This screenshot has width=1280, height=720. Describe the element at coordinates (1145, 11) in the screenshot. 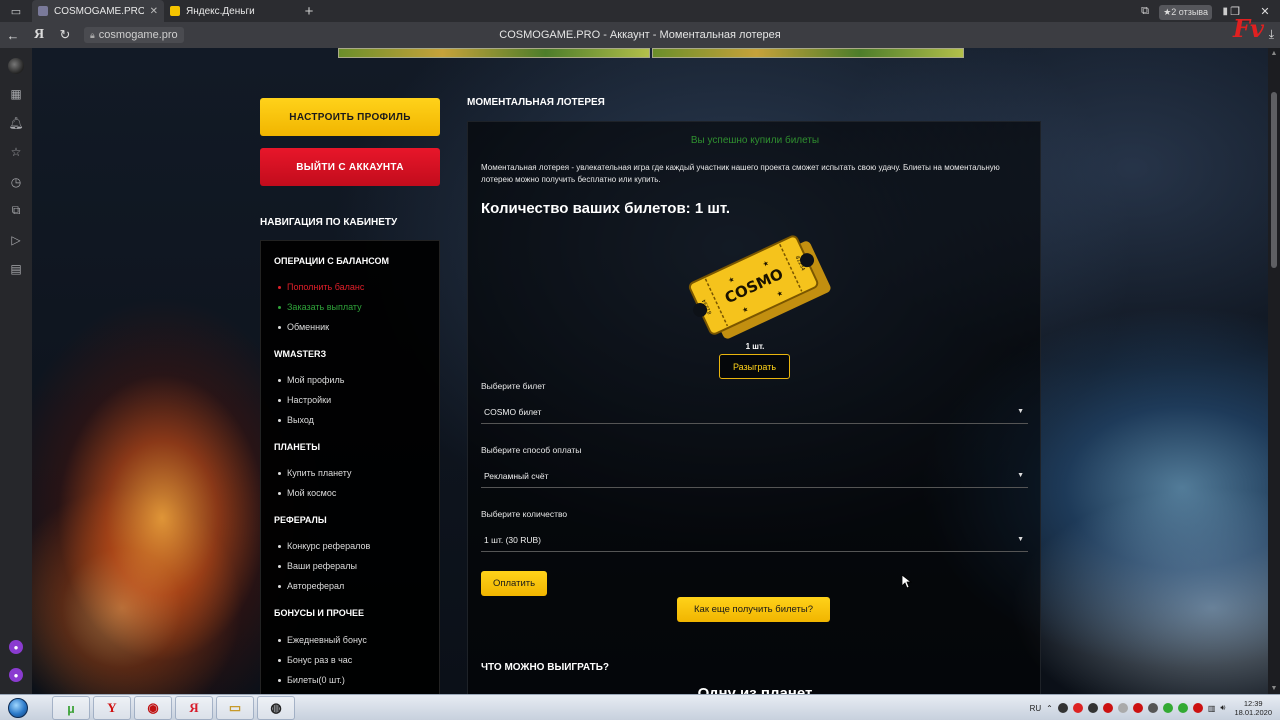

I see `bookmarks-icon: ⧉` at that location.